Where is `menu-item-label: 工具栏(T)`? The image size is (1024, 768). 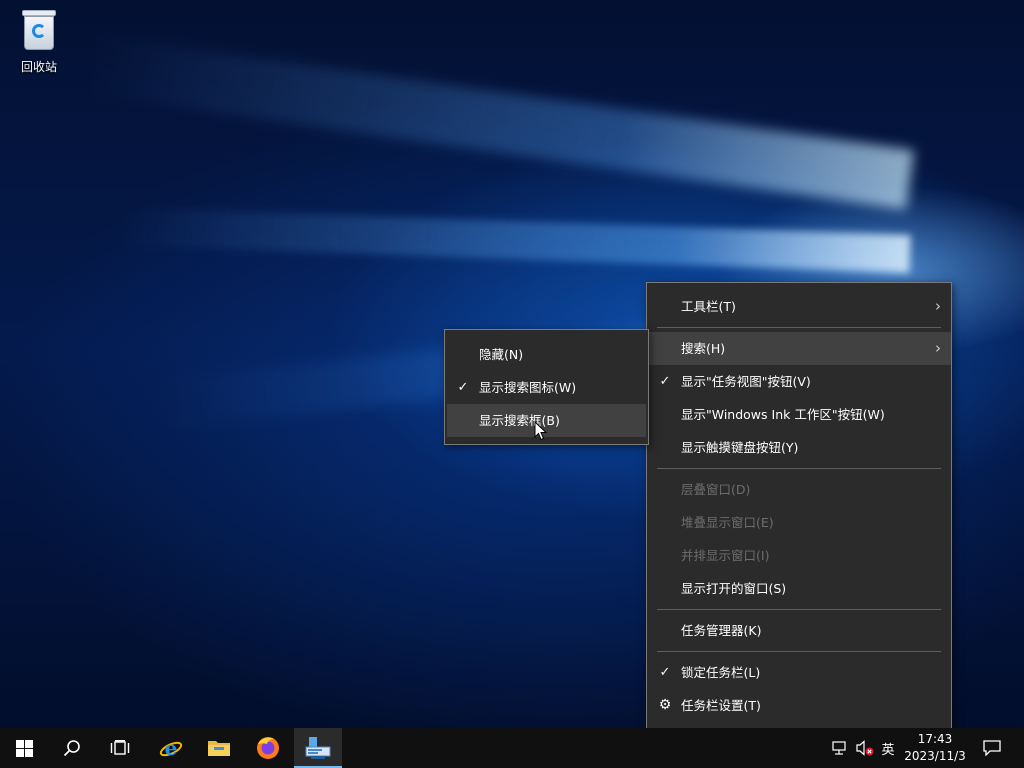 menu-item-label: 工具栏(T) is located at coordinates (708, 306).